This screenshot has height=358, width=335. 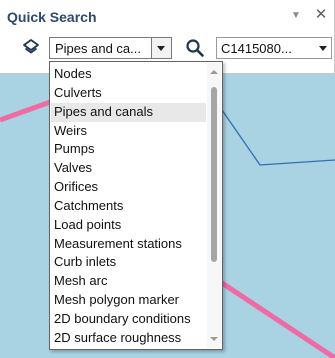 I want to click on dropdown-item-nodes: Nodes, so click(x=128, y=74).